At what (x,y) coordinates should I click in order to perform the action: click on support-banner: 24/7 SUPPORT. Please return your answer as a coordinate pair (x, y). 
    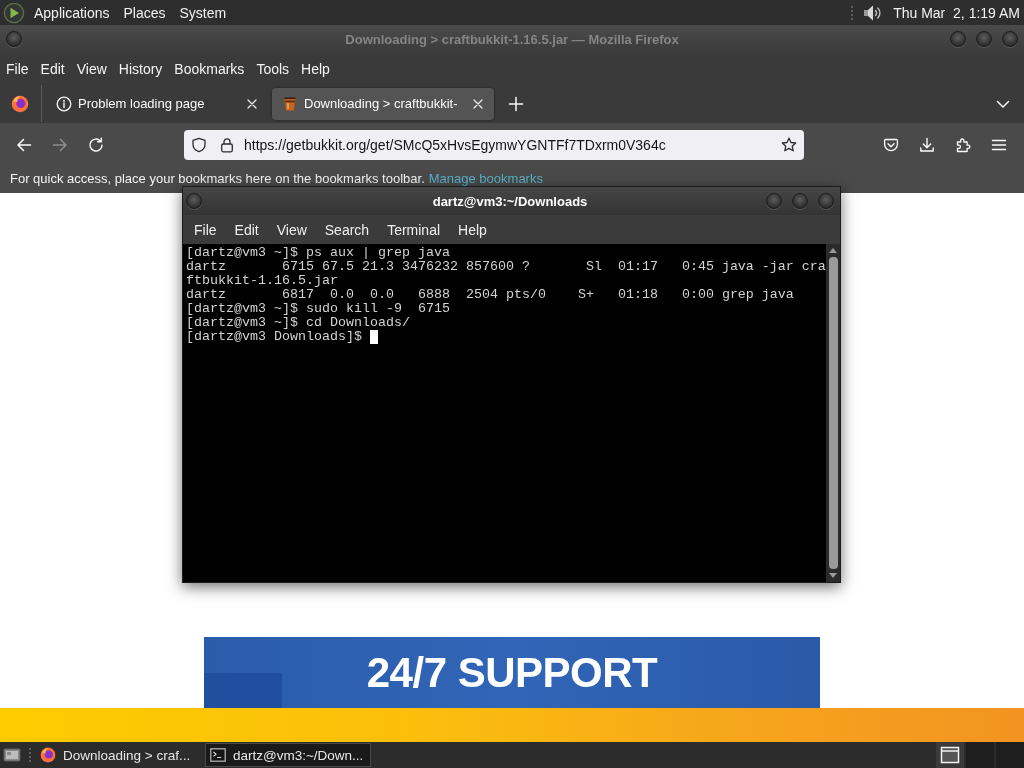
    Looking at the image, I should click on (512, 672).